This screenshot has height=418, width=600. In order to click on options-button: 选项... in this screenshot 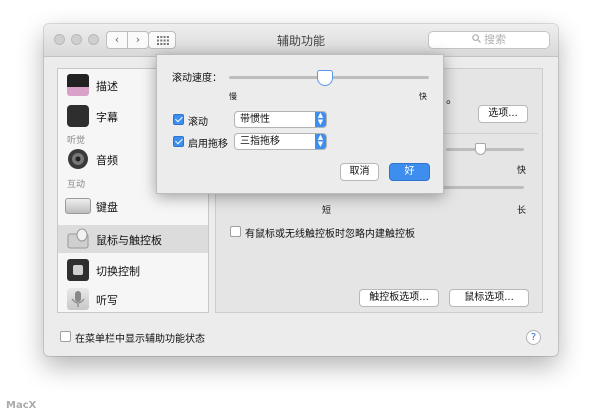, I will do `click(503, 114)`.